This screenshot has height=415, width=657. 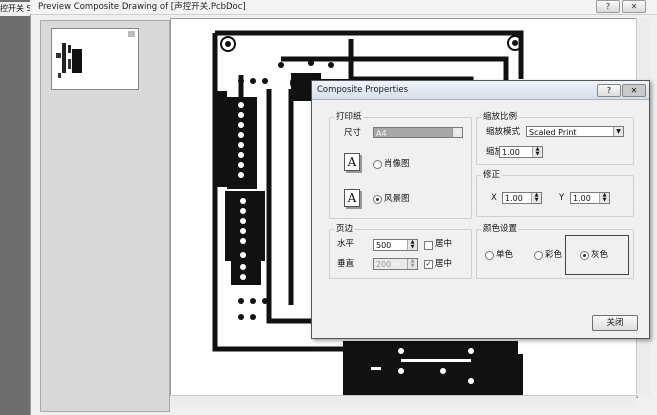 What do you see at coordinates (363, 90) in the screenshot?
I see `dialog-title: Composite Properties` at bounding box center [363, 90].